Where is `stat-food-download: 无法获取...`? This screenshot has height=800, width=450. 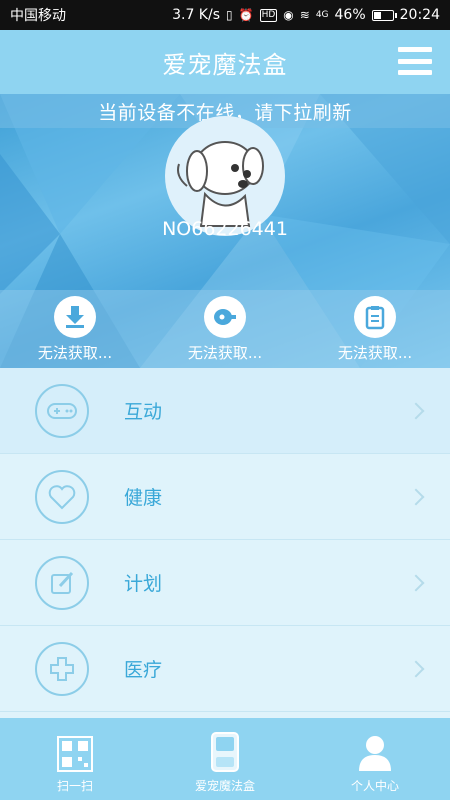
stat-food-download: 无法获取... is located at coordinates (75, 329).